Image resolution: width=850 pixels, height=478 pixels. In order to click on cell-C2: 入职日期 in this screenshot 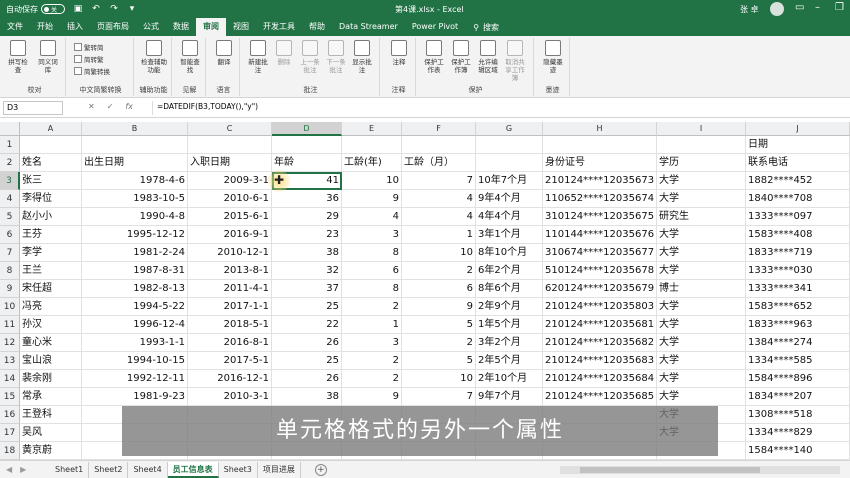, I will do `click(230, 163)`.